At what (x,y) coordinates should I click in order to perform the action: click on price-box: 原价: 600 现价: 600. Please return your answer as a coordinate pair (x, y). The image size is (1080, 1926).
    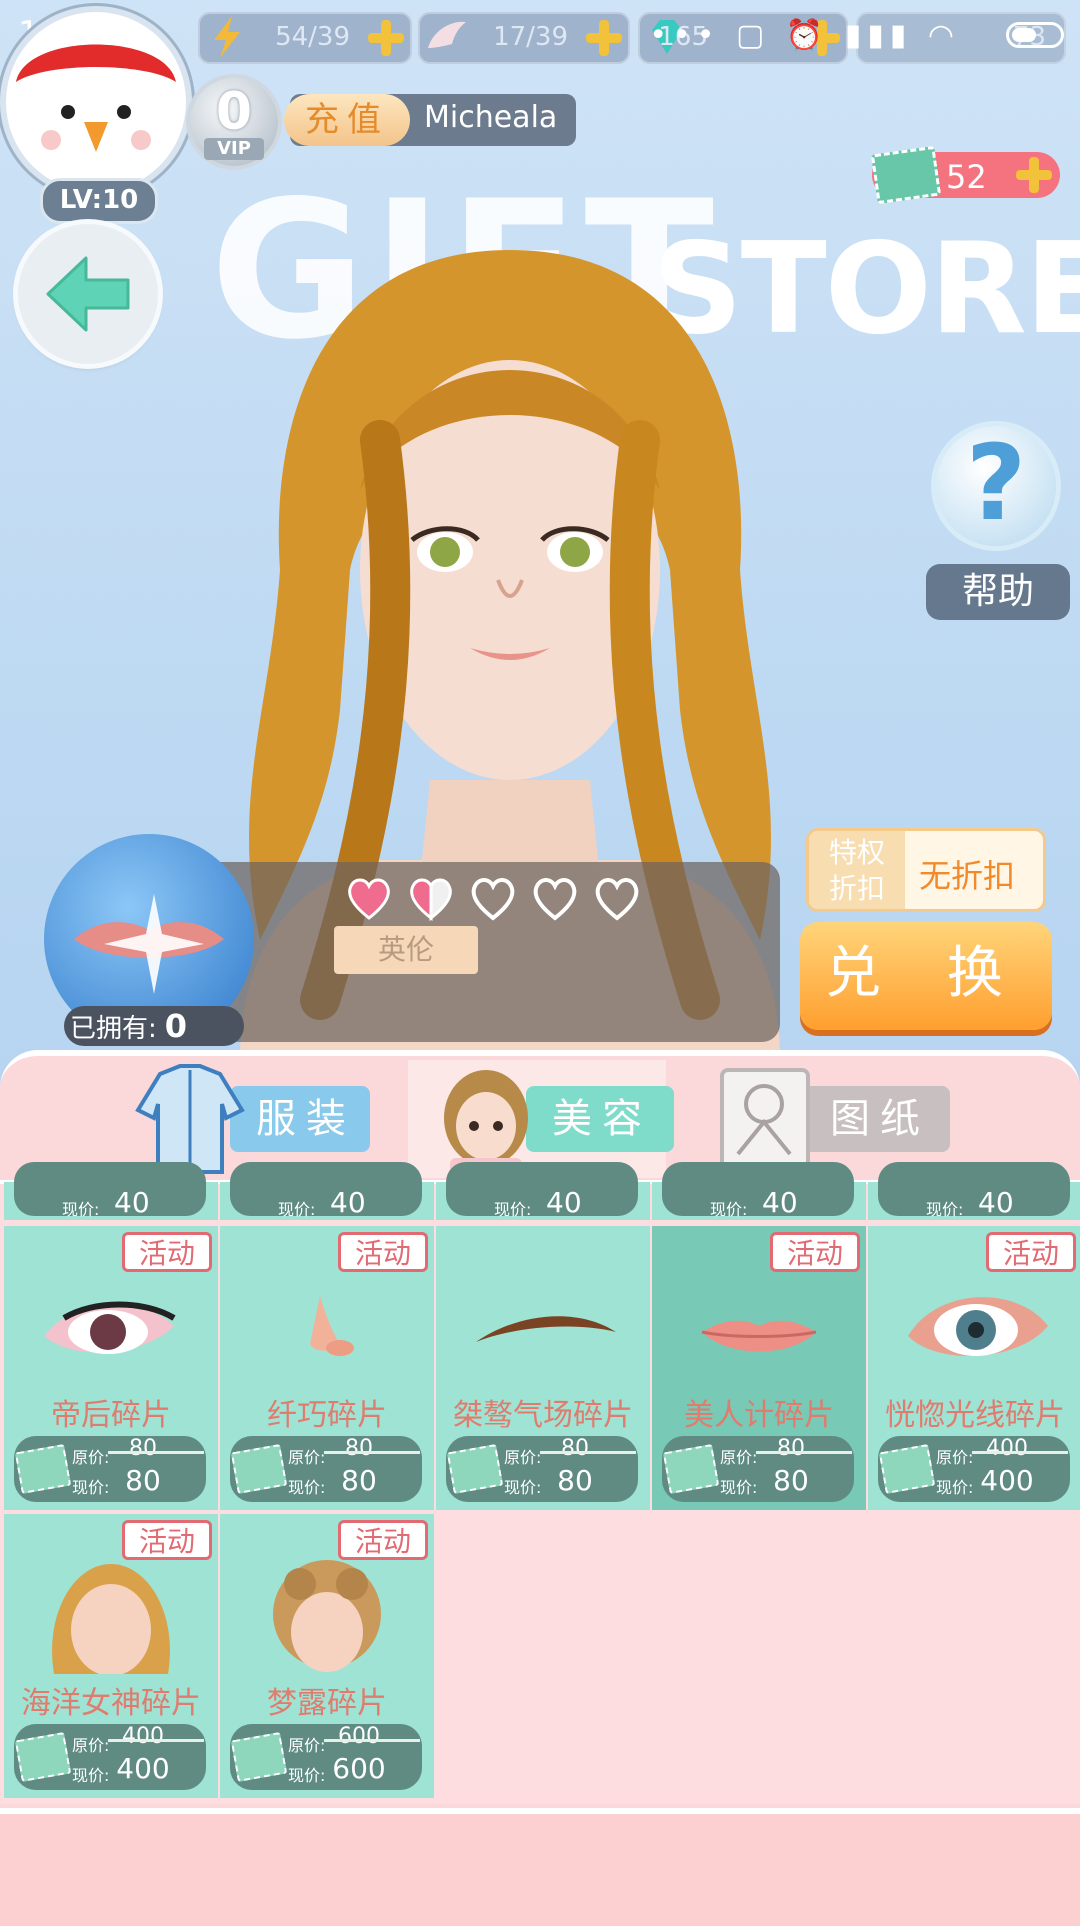
    Looking at the image, I should click on (326, 1757).